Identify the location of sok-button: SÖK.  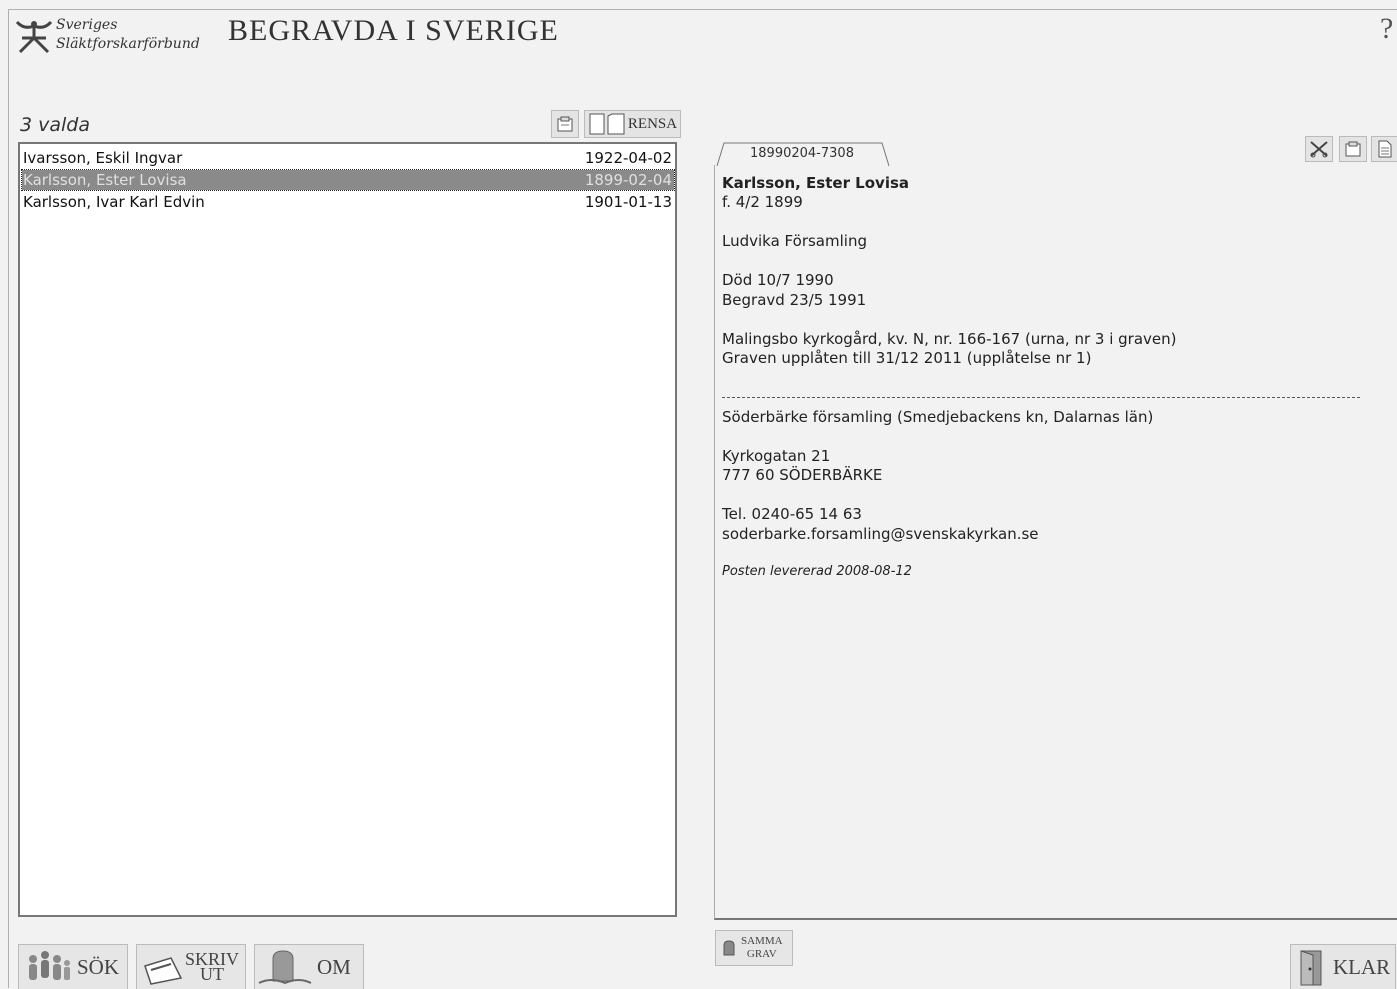
(73, 966).